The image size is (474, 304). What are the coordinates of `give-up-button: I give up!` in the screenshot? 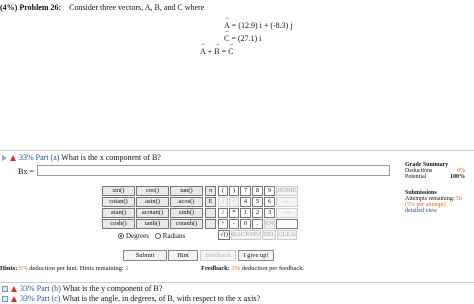 It's located at (256, 255).